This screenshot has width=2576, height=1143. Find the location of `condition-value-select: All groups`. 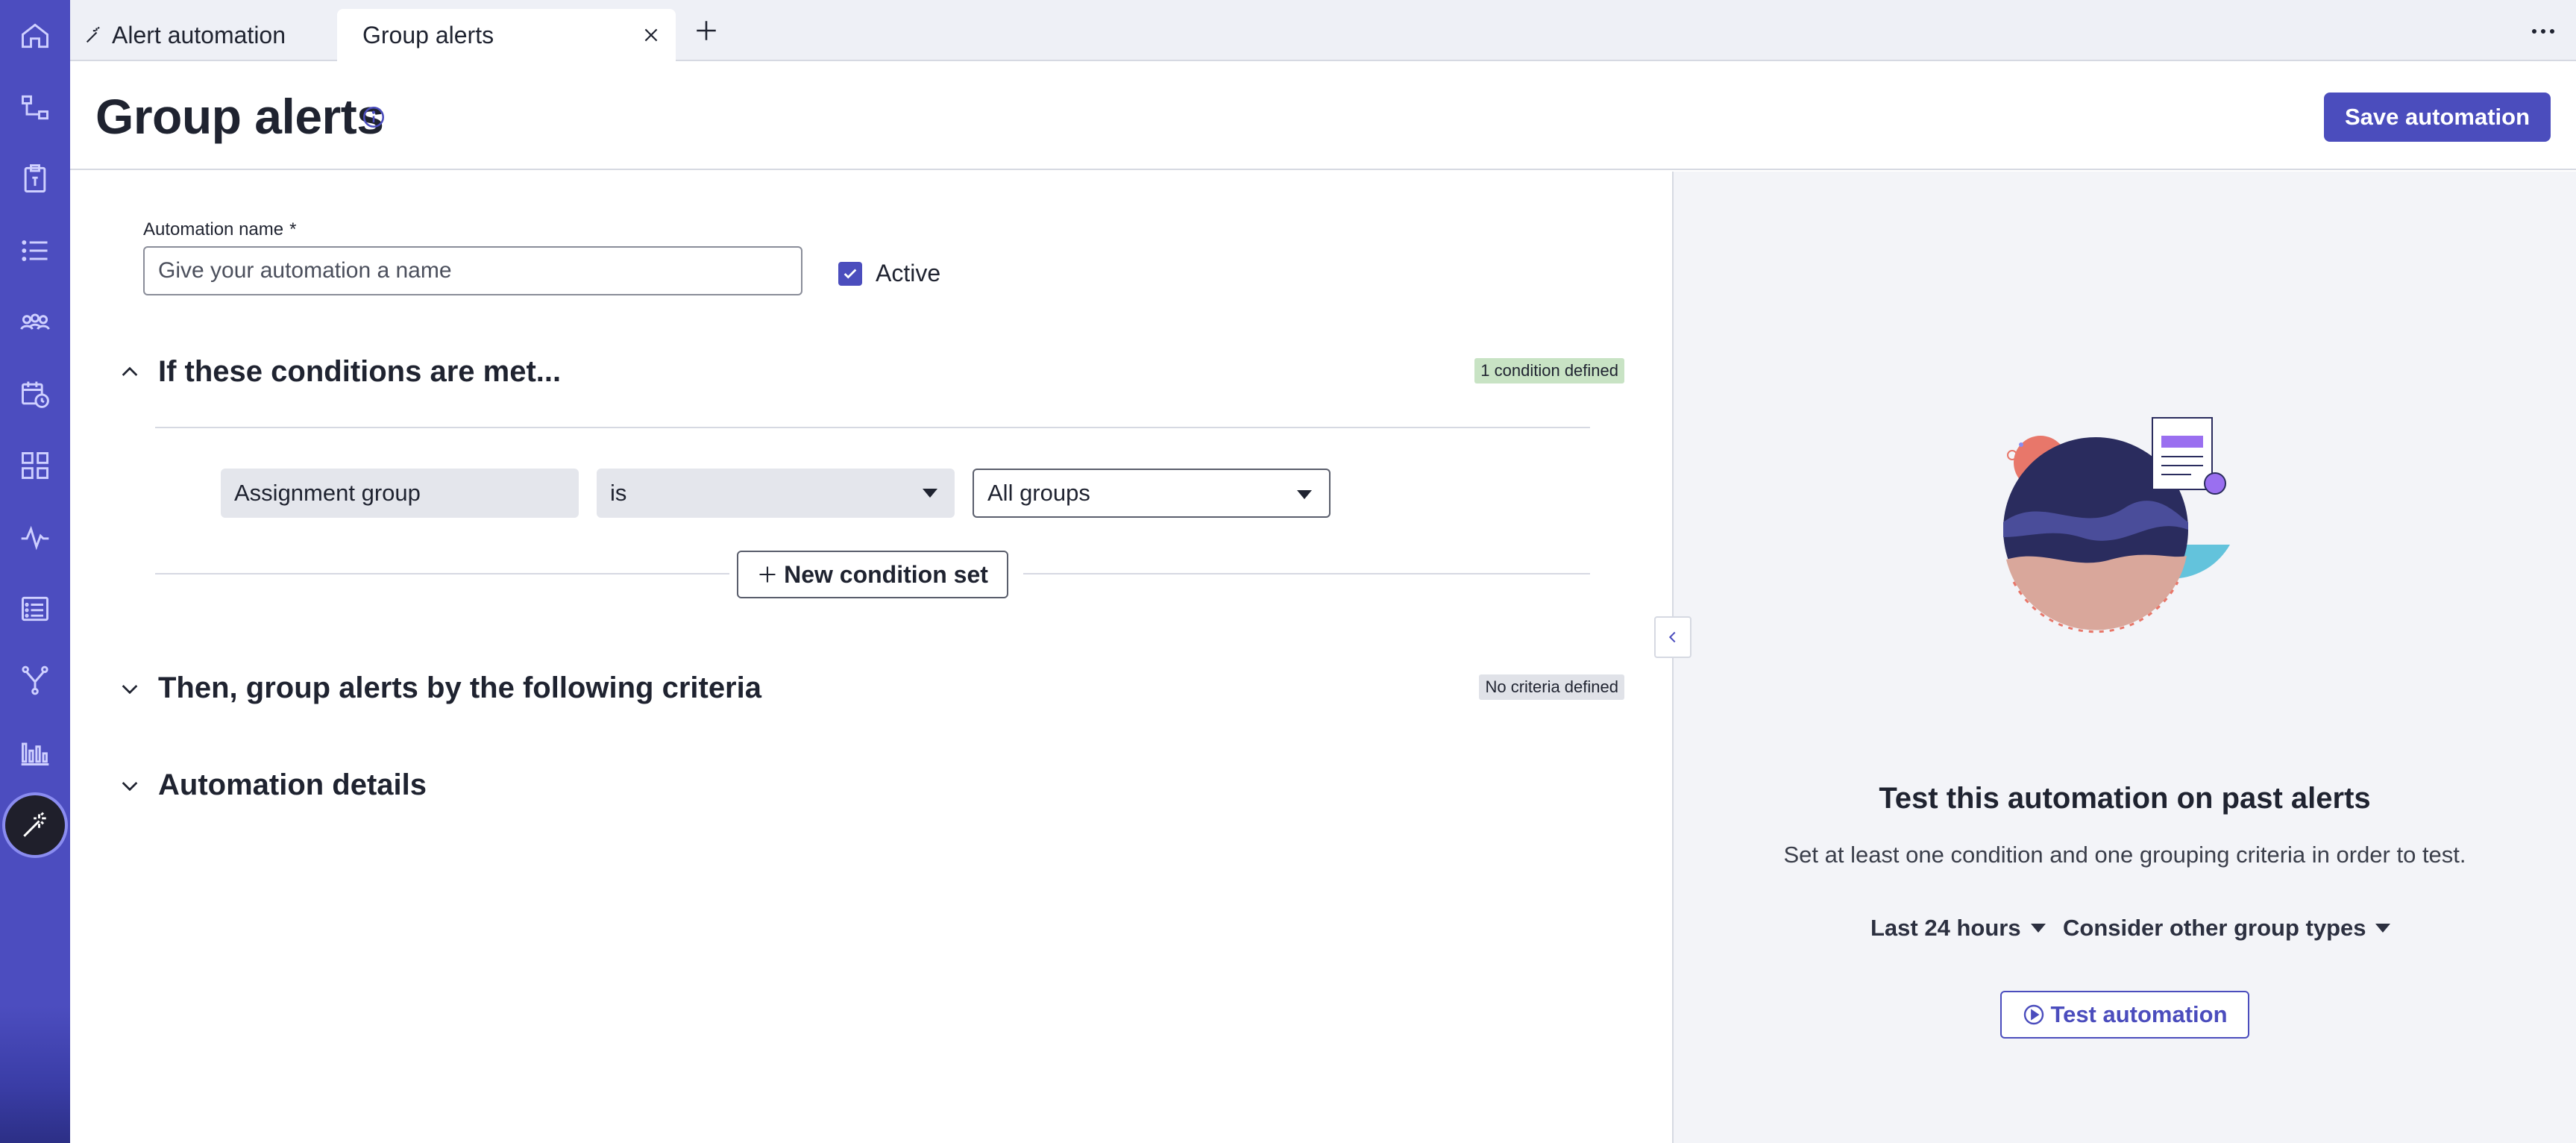

condition-value-select: All groups is located at coordinates (1152, 494).